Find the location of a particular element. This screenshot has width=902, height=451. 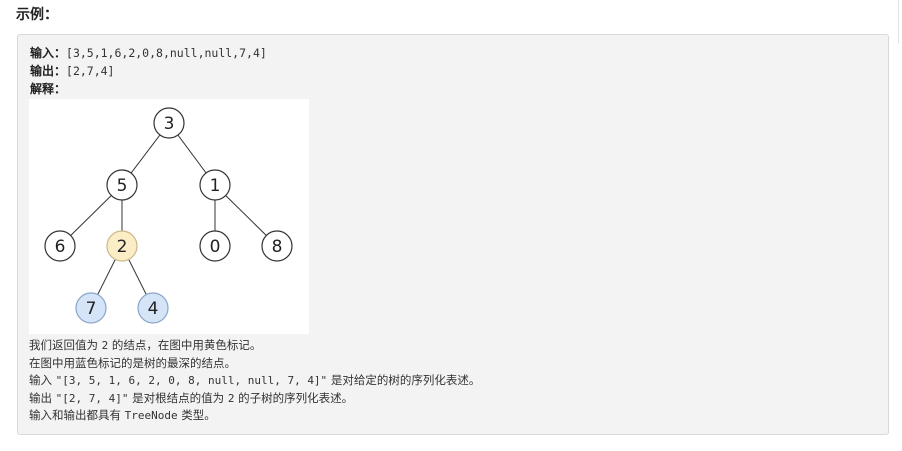

output-value: [2,7,4] is located at coordinates (90, 71).